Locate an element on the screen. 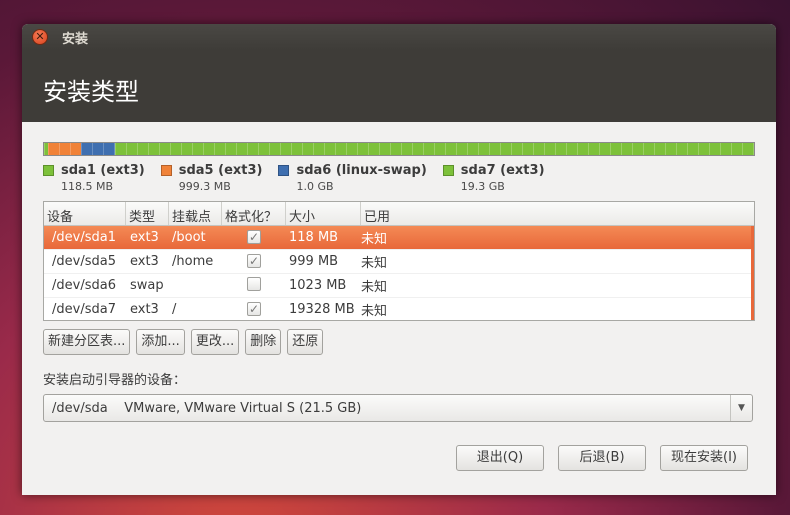 This screenshot has height=515, width=790. table-row: /dev/sda5 ext3/home ✓ 999 MB 未知 is located at coordinates (399, 262).